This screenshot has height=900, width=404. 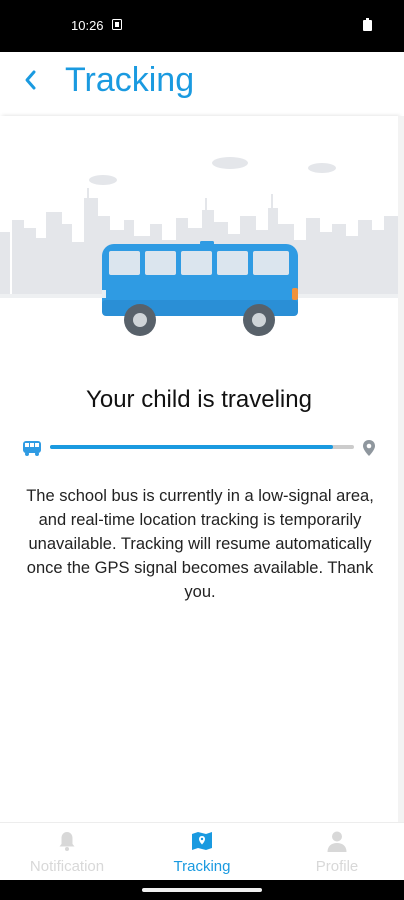 I want to click on progress-fill, so click(x=191, y=447).